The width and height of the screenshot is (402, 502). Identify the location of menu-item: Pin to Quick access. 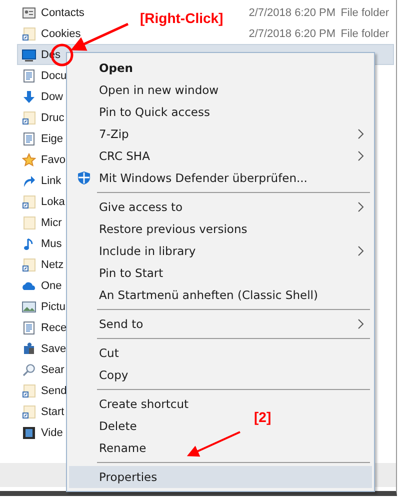
(143, 112).